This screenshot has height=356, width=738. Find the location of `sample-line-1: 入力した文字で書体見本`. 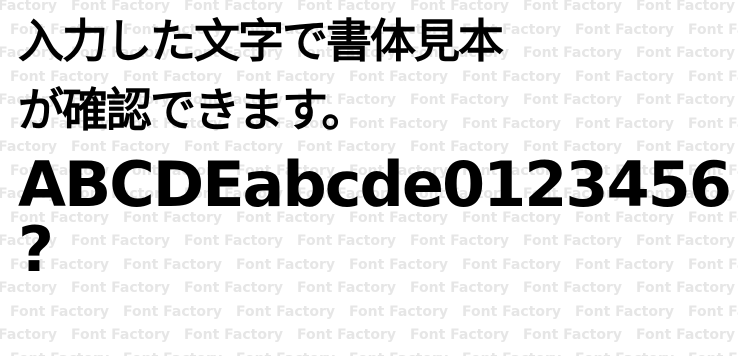

sample-line-1: 入力した文字で書体見本 is located at coordinates (261, 41).